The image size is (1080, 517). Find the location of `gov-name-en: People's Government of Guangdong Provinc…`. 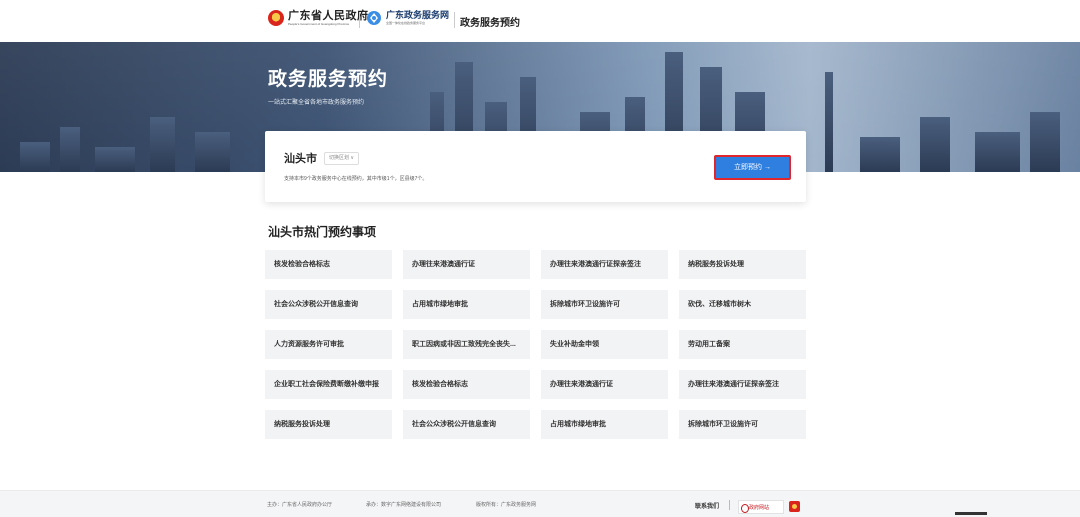

gov-name-en: People's Government of Guangdong Provinc… is located at coordinates (319, 24).